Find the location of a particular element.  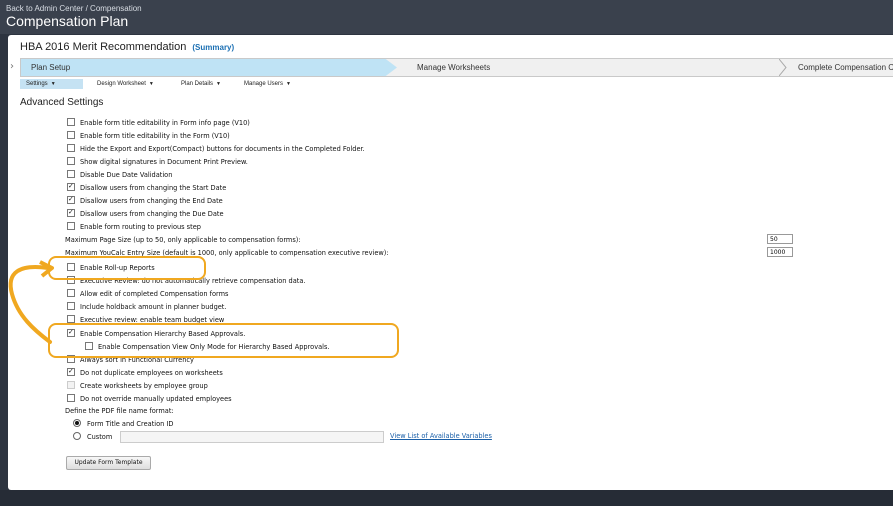

setting-row: Enable Roll-up Reports is located at coordinates (111, 268).